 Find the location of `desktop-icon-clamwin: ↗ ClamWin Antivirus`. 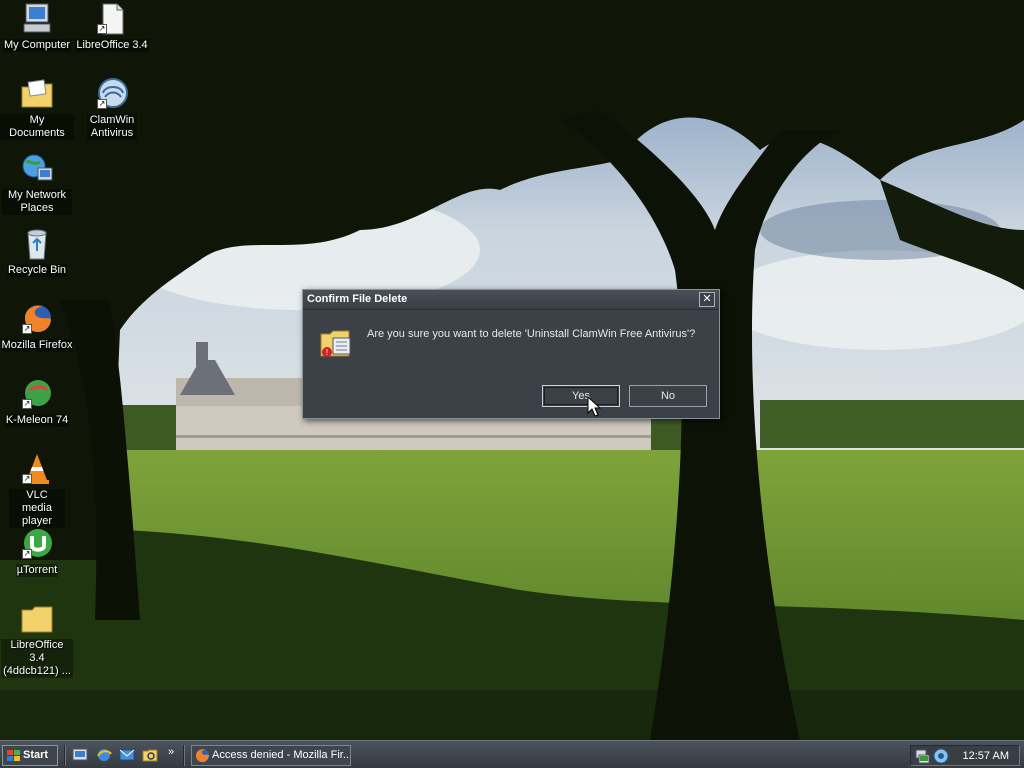

desktop-icon-clamwin: ↗ ClamWin Antivirus is located at coordinates (112, 108).